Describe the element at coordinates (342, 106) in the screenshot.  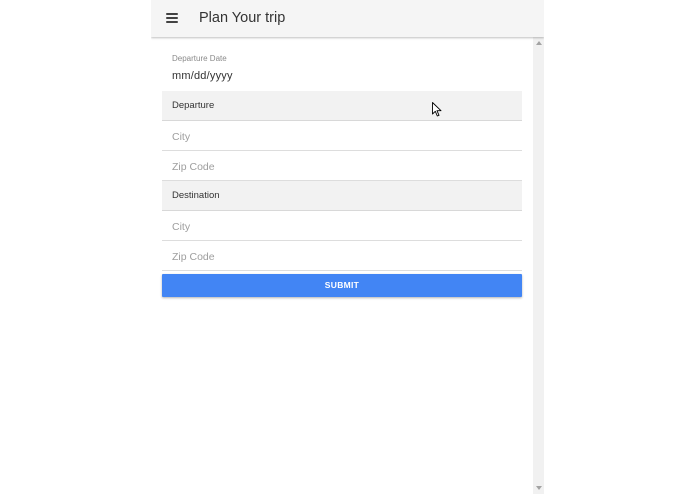
I see `departure-section-header: Departure` at that location.